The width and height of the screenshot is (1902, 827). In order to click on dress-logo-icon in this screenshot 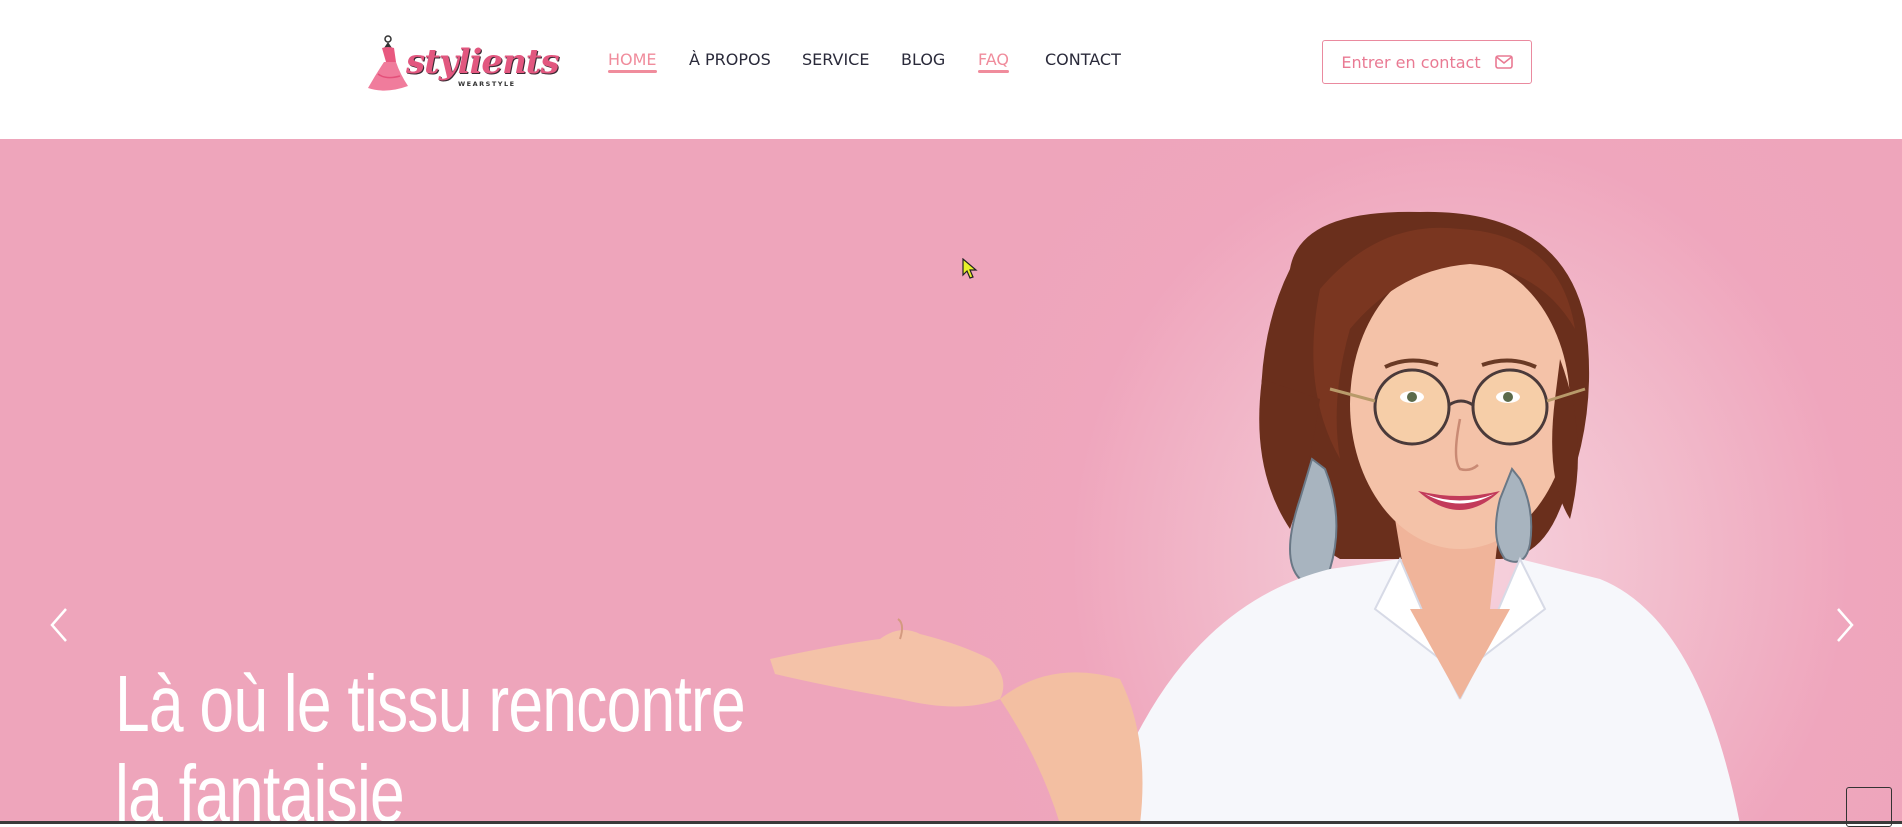, I will do `click(388, 63)`.